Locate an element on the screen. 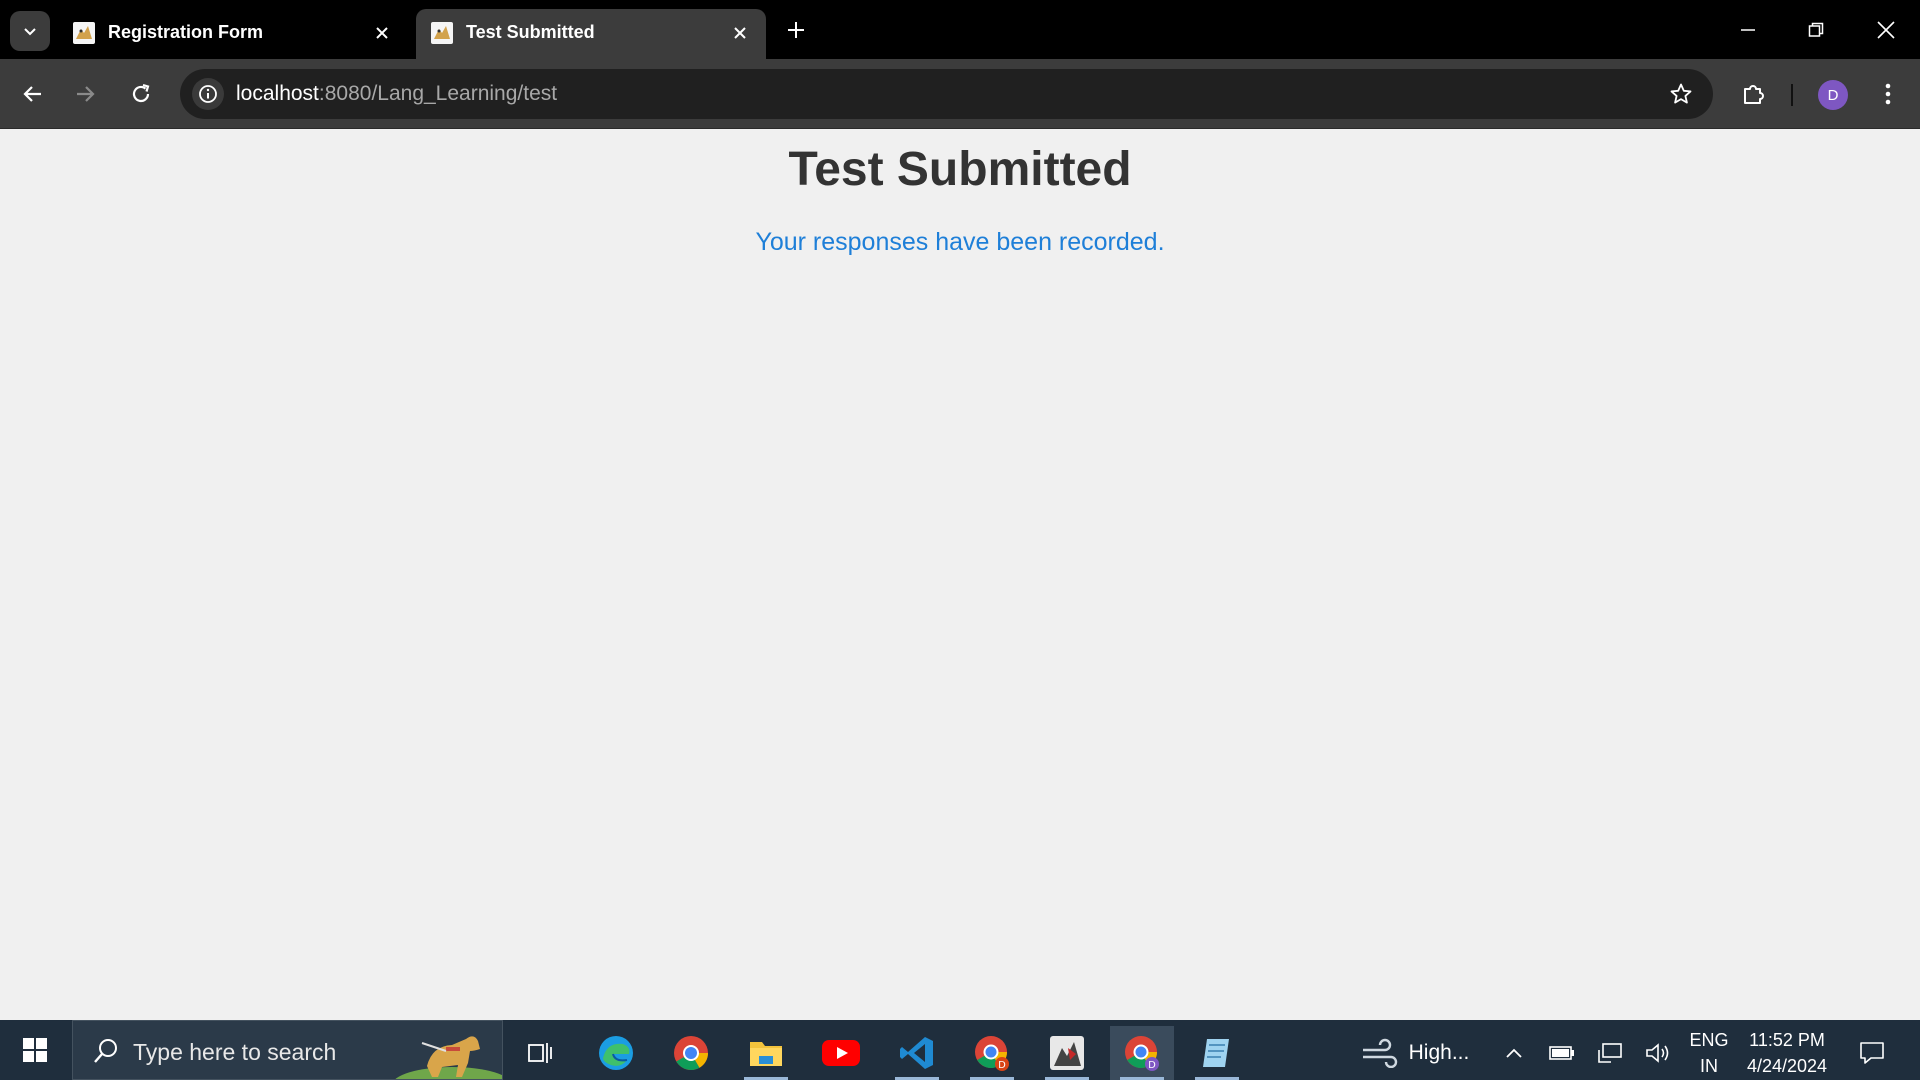  speaker-icon is located at coordinates (1657, 1053).